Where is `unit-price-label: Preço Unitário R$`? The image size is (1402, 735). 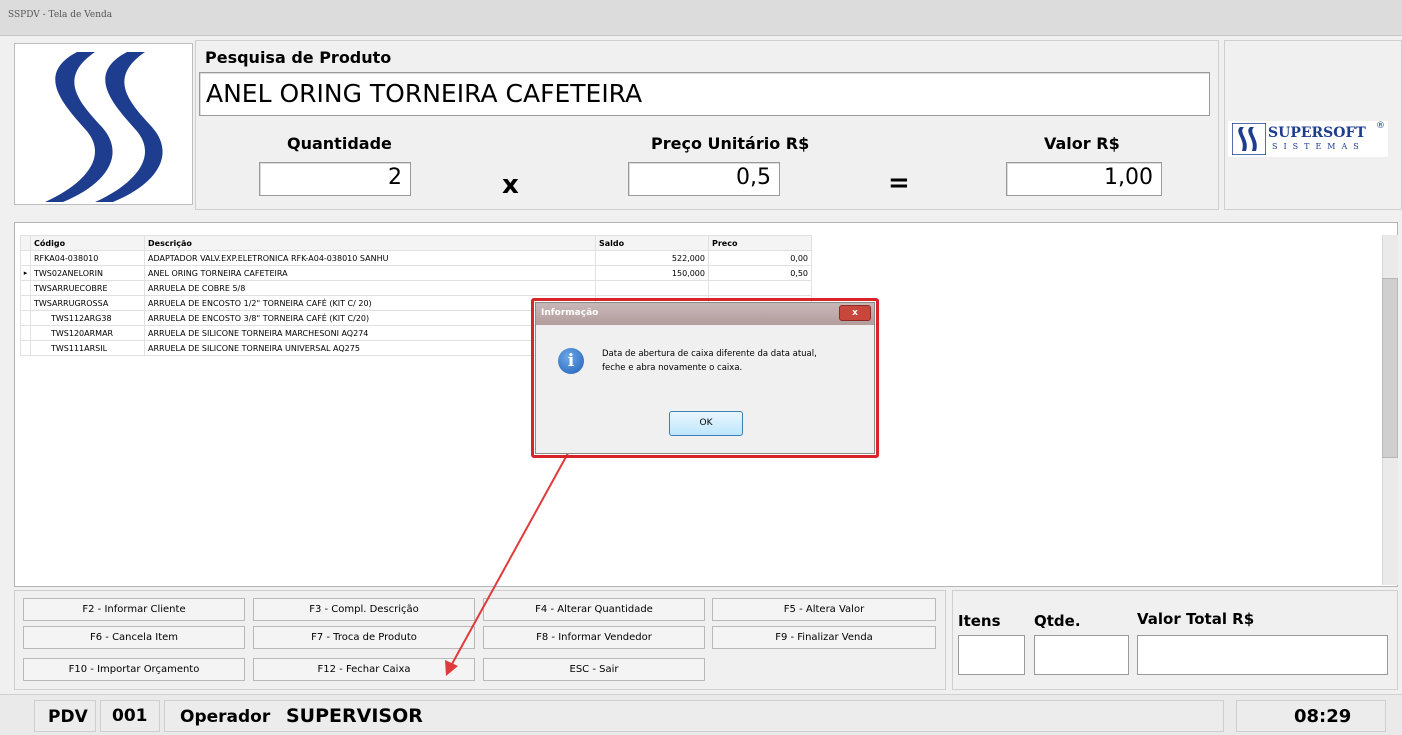 unit-price-label: Preço Unitário R$ is located at coordinates (730, 143).